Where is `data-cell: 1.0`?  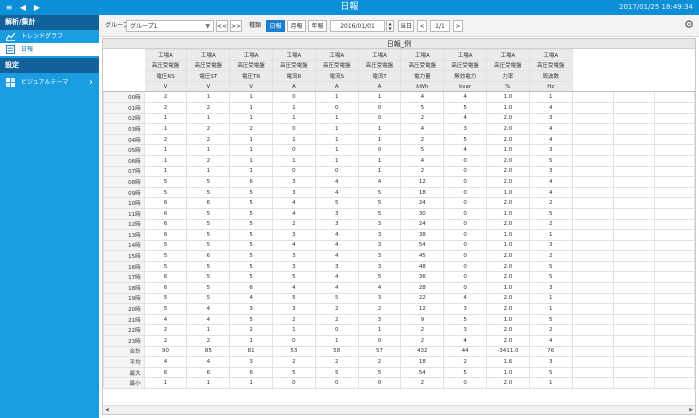 data-cell: 1.0 is located at coordinates (508, 213).